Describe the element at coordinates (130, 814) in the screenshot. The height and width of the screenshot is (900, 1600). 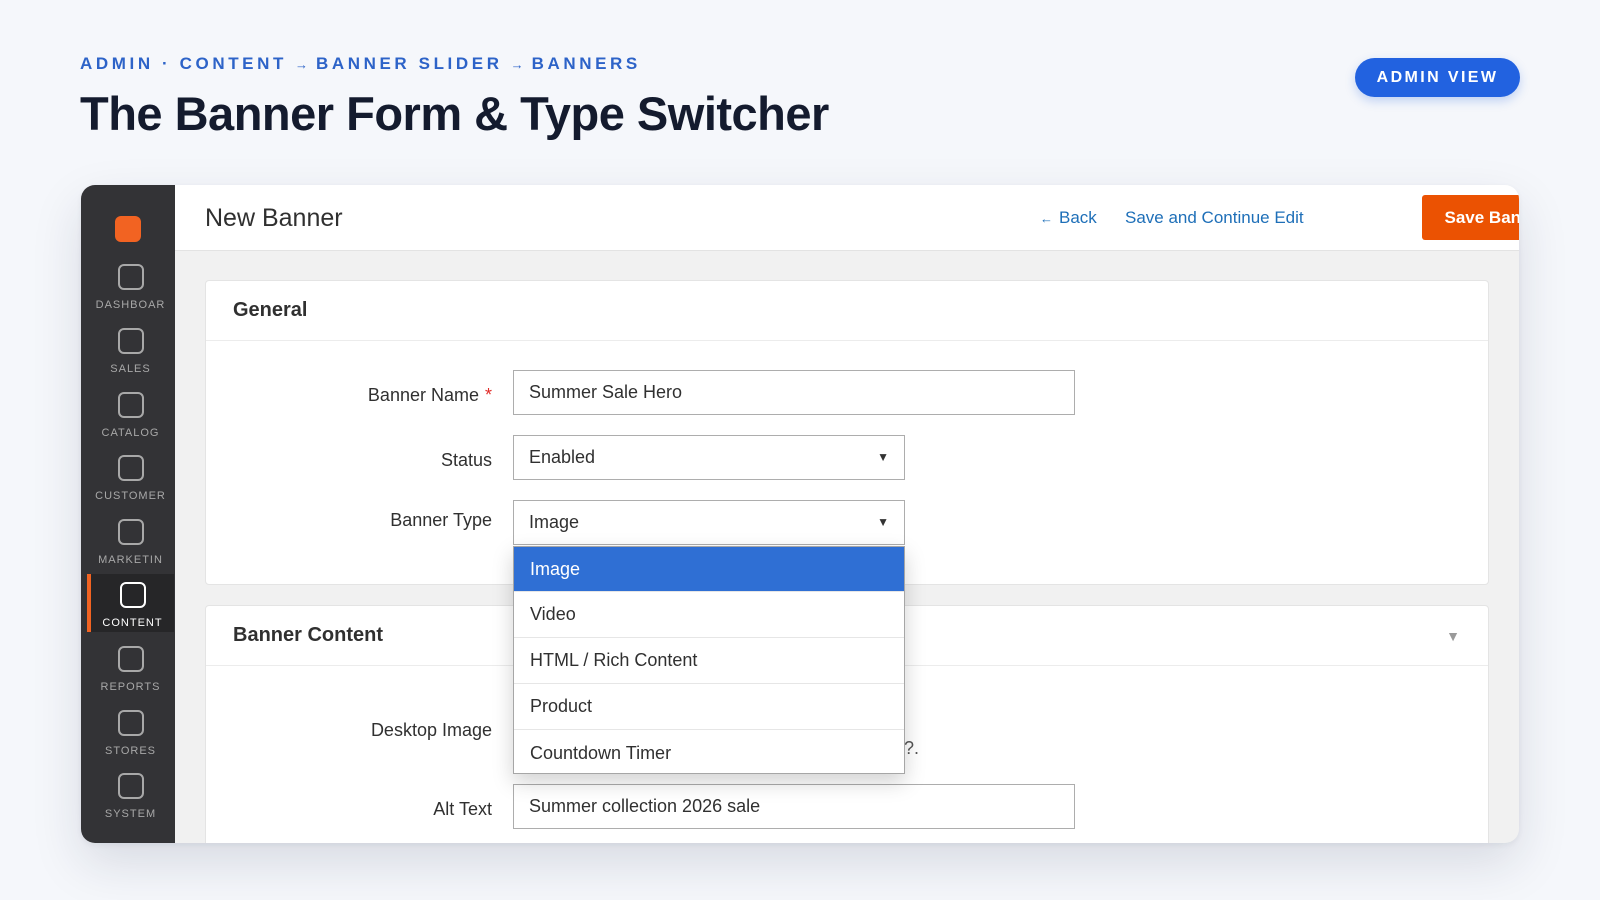
I see `sidebar-item-label: SYSTEM` at that location.